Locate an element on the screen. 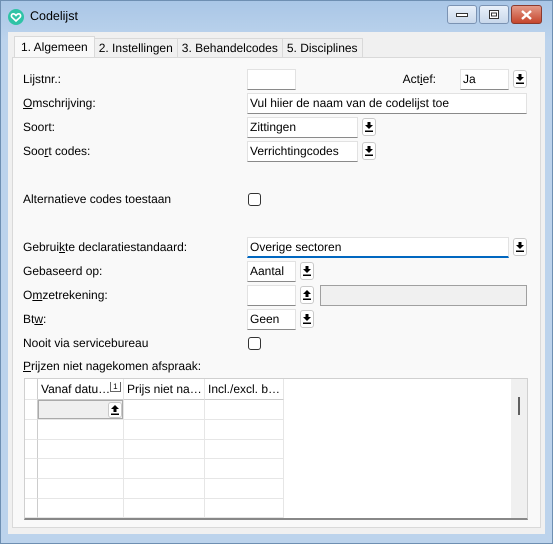 The width and height of the screenshot is (553, 544). minimize-button is located at coordinates (462, 14).